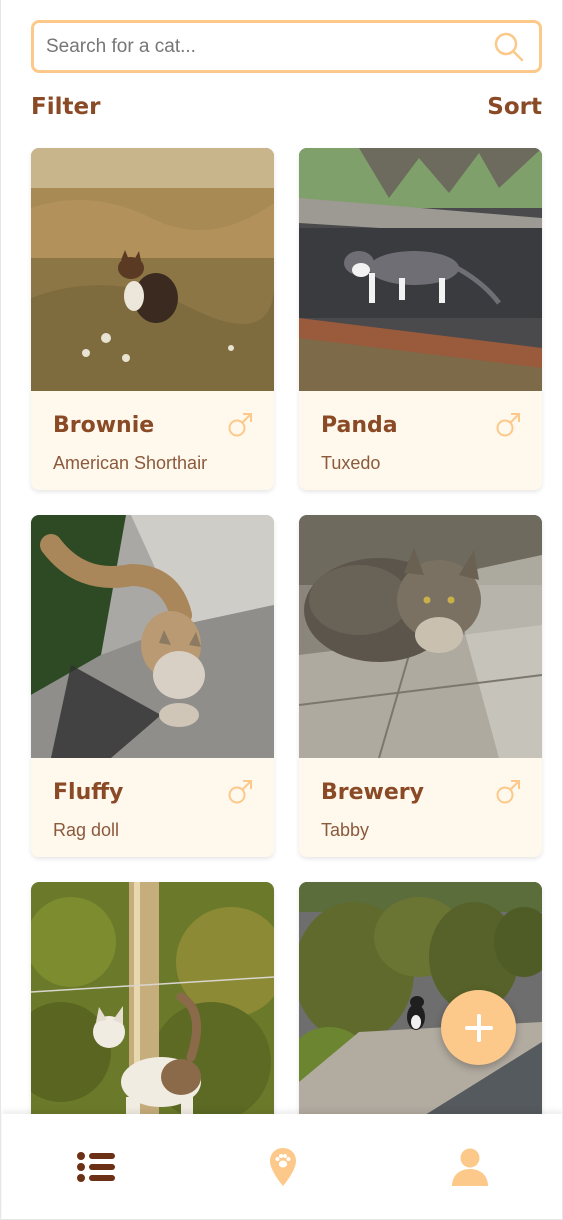 This screenshot has height=1220, width=563. I want to click on nav-list, so click(95, 1166).